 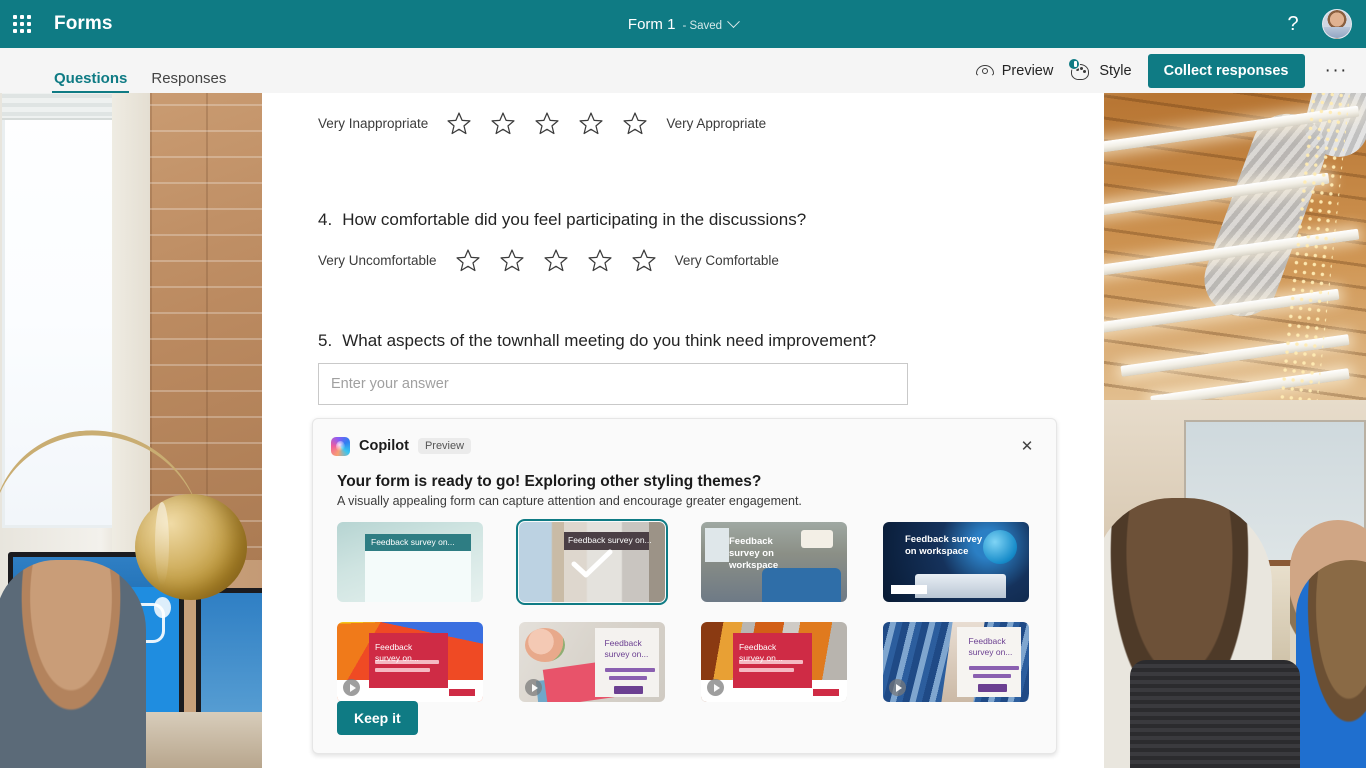 What do you see at coordinates (1115, 70) in the screenshot?
I see `style-label: Style` at bounding box center [1115, 70].